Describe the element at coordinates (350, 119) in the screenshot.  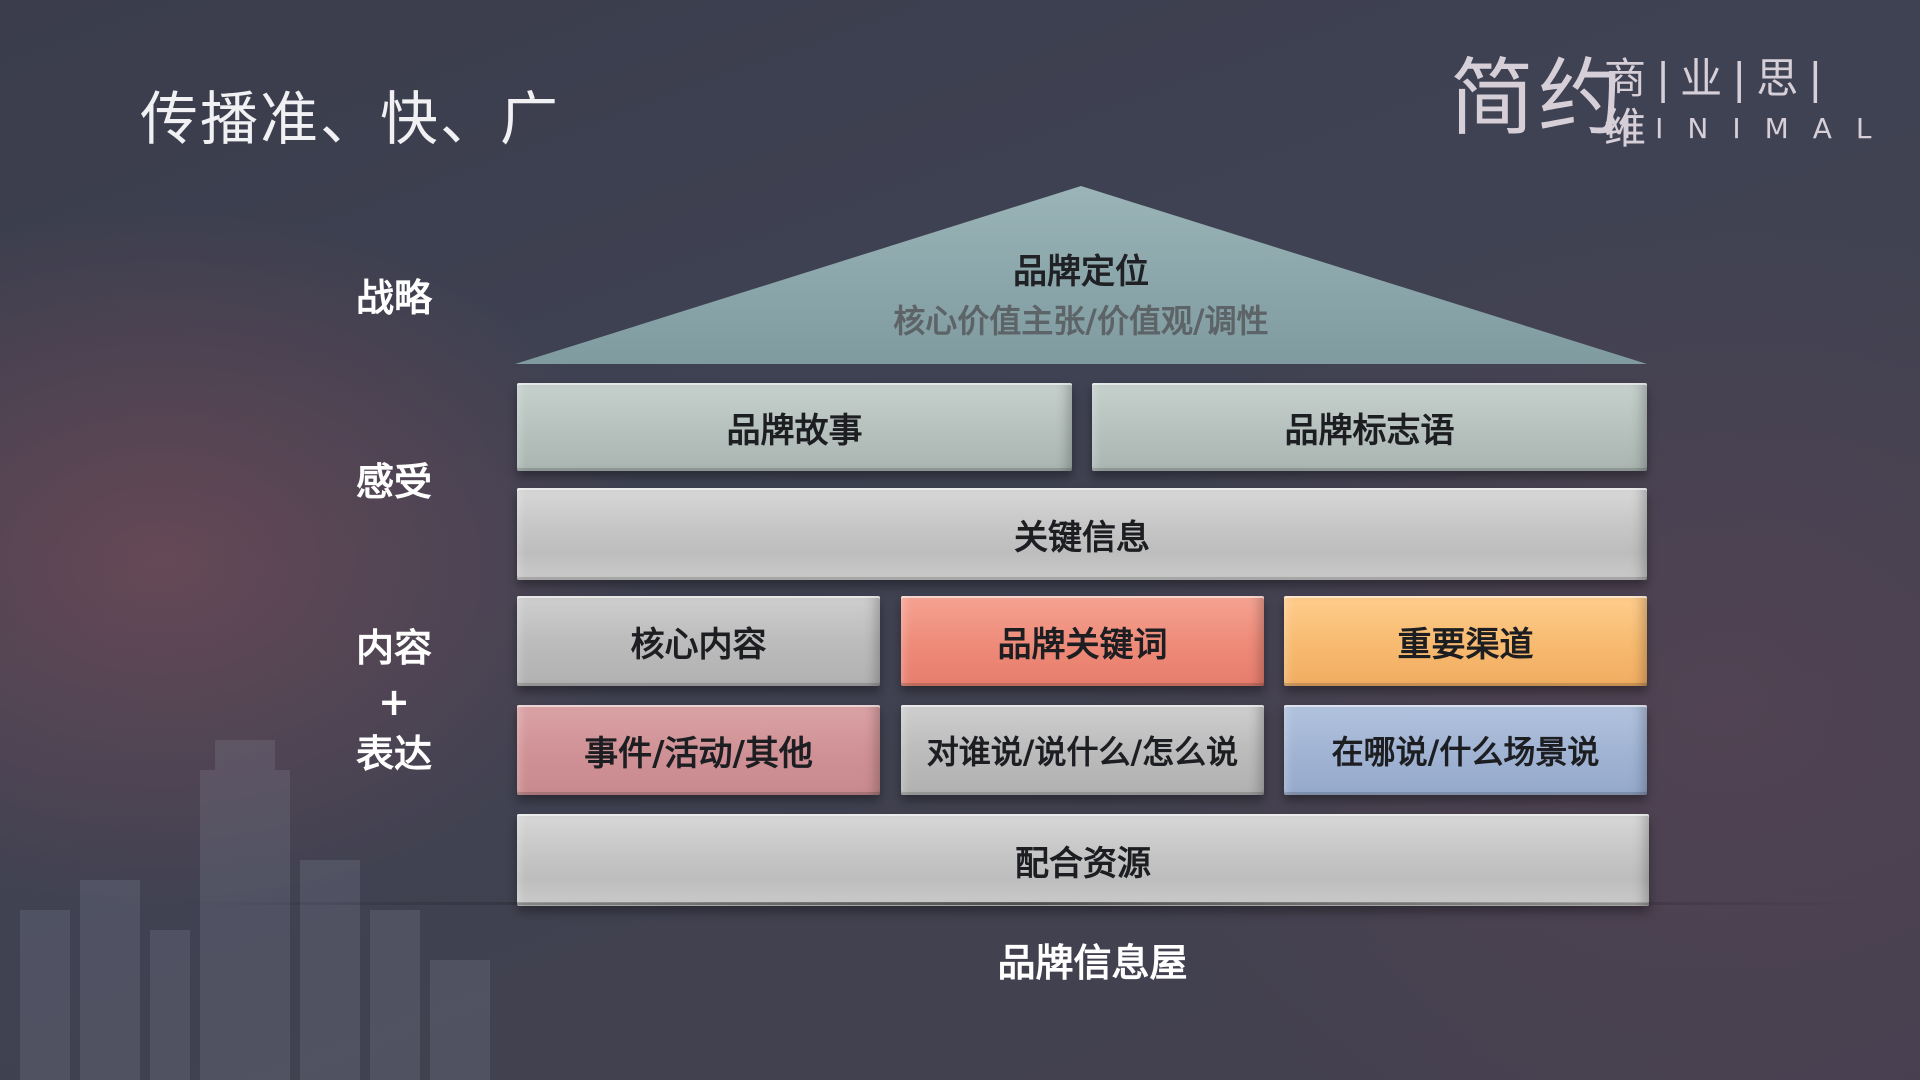
I see `slide-title: 传播准、快、广` at that location.